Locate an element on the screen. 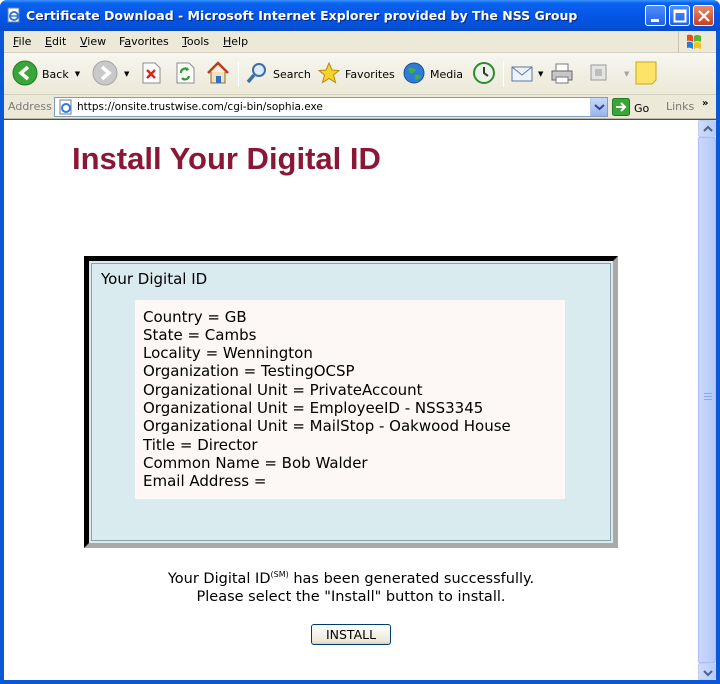  mail-dropdown-icon: ▼ is located at coordinates (540, 74).